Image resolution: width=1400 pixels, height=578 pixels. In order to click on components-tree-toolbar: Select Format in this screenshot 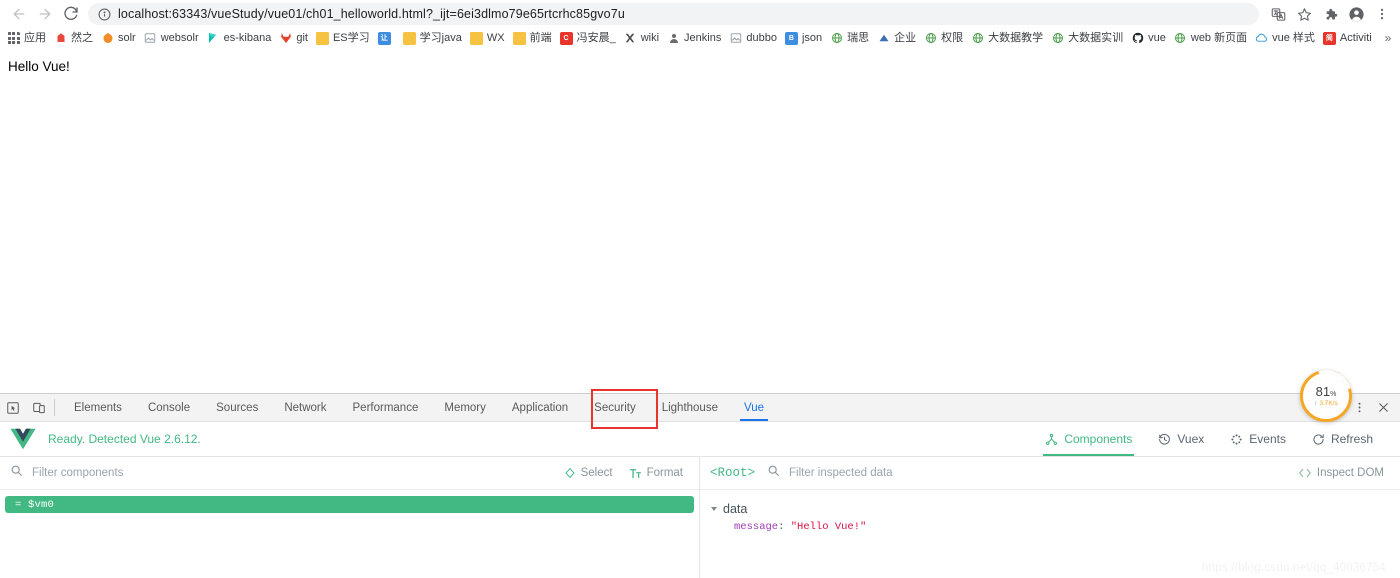, I will do `click(349, 473)`.